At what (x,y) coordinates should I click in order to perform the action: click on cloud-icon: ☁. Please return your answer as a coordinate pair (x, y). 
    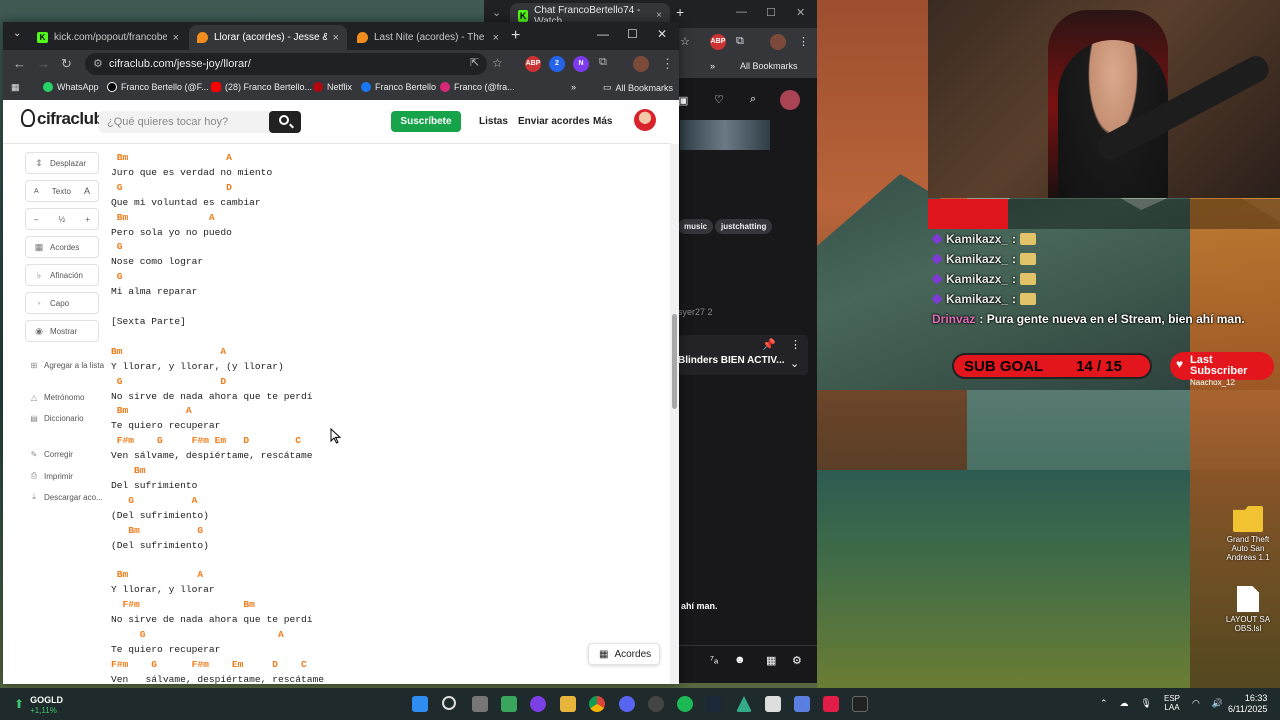
    Looking at the image, I should click on (1124, 703).